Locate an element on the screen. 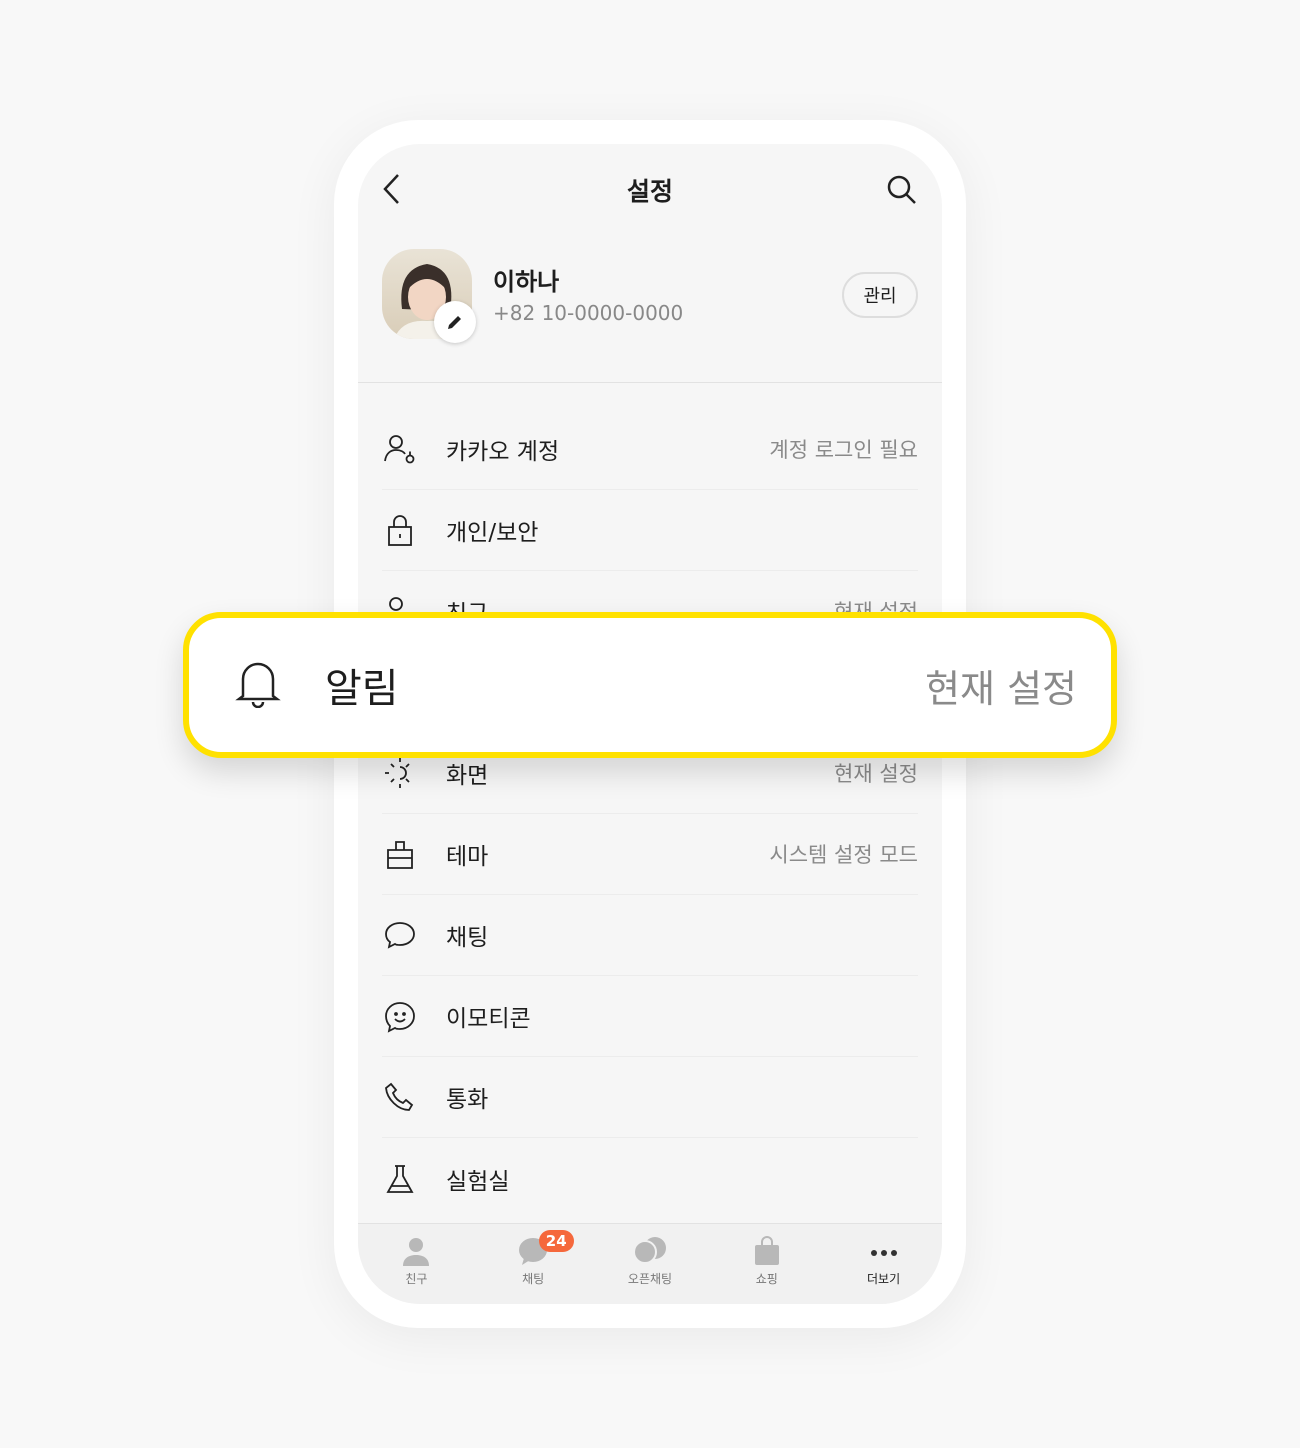 This screenshot has height=1448, width=1300. profile-phone: +82 10-0000-0000 is located at coordinates (588, 313).